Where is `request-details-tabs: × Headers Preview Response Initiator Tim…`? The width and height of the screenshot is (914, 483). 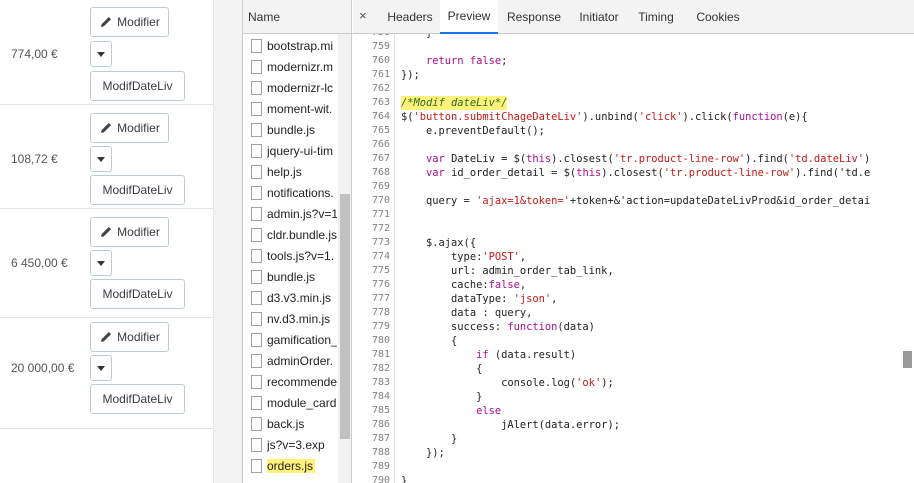 request-details-tabs: × Headers Preview Response Initiator Tim… is located at coordinates (633, 17).